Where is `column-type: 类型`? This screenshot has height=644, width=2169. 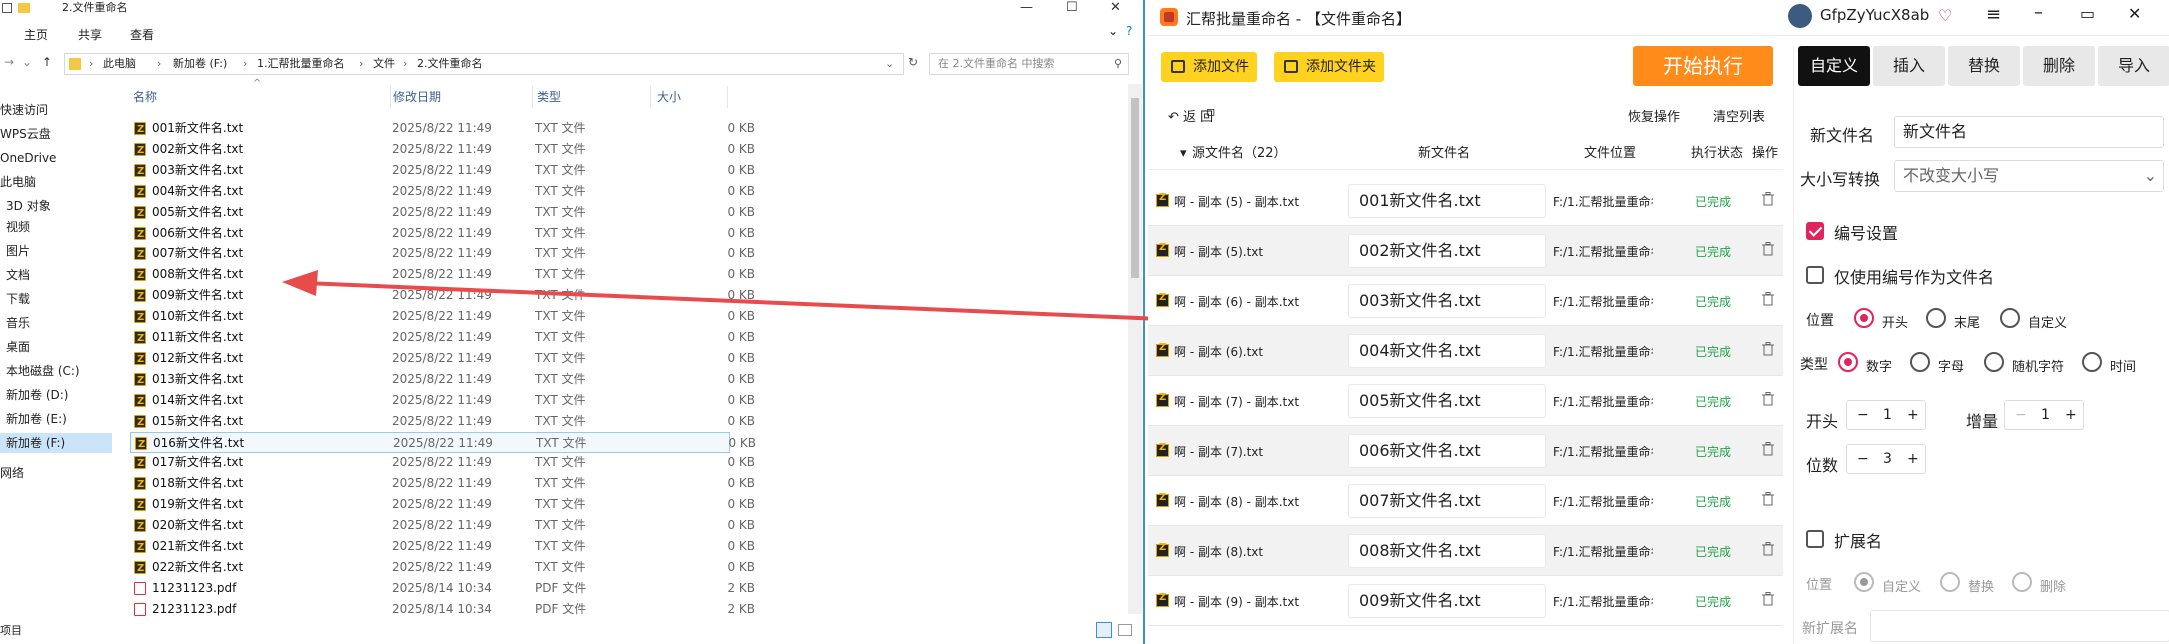
column-type: 类型 is located at coordinates (549, 99).